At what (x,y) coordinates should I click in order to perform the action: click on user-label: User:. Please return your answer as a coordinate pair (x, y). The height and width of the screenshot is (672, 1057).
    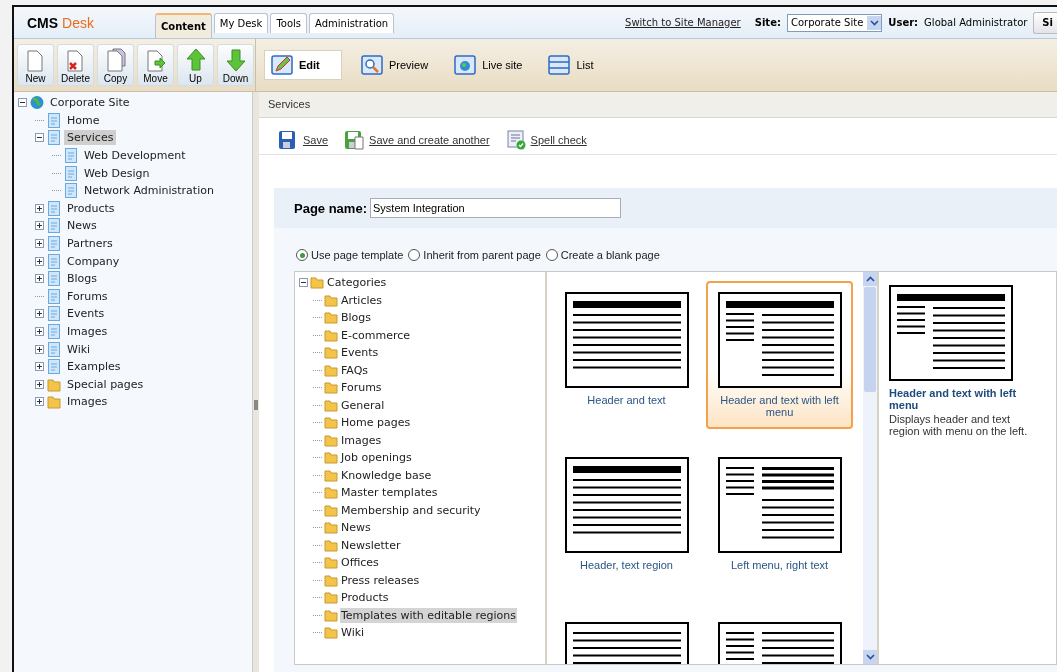
    Looking at the image, I should click on (903, 22).